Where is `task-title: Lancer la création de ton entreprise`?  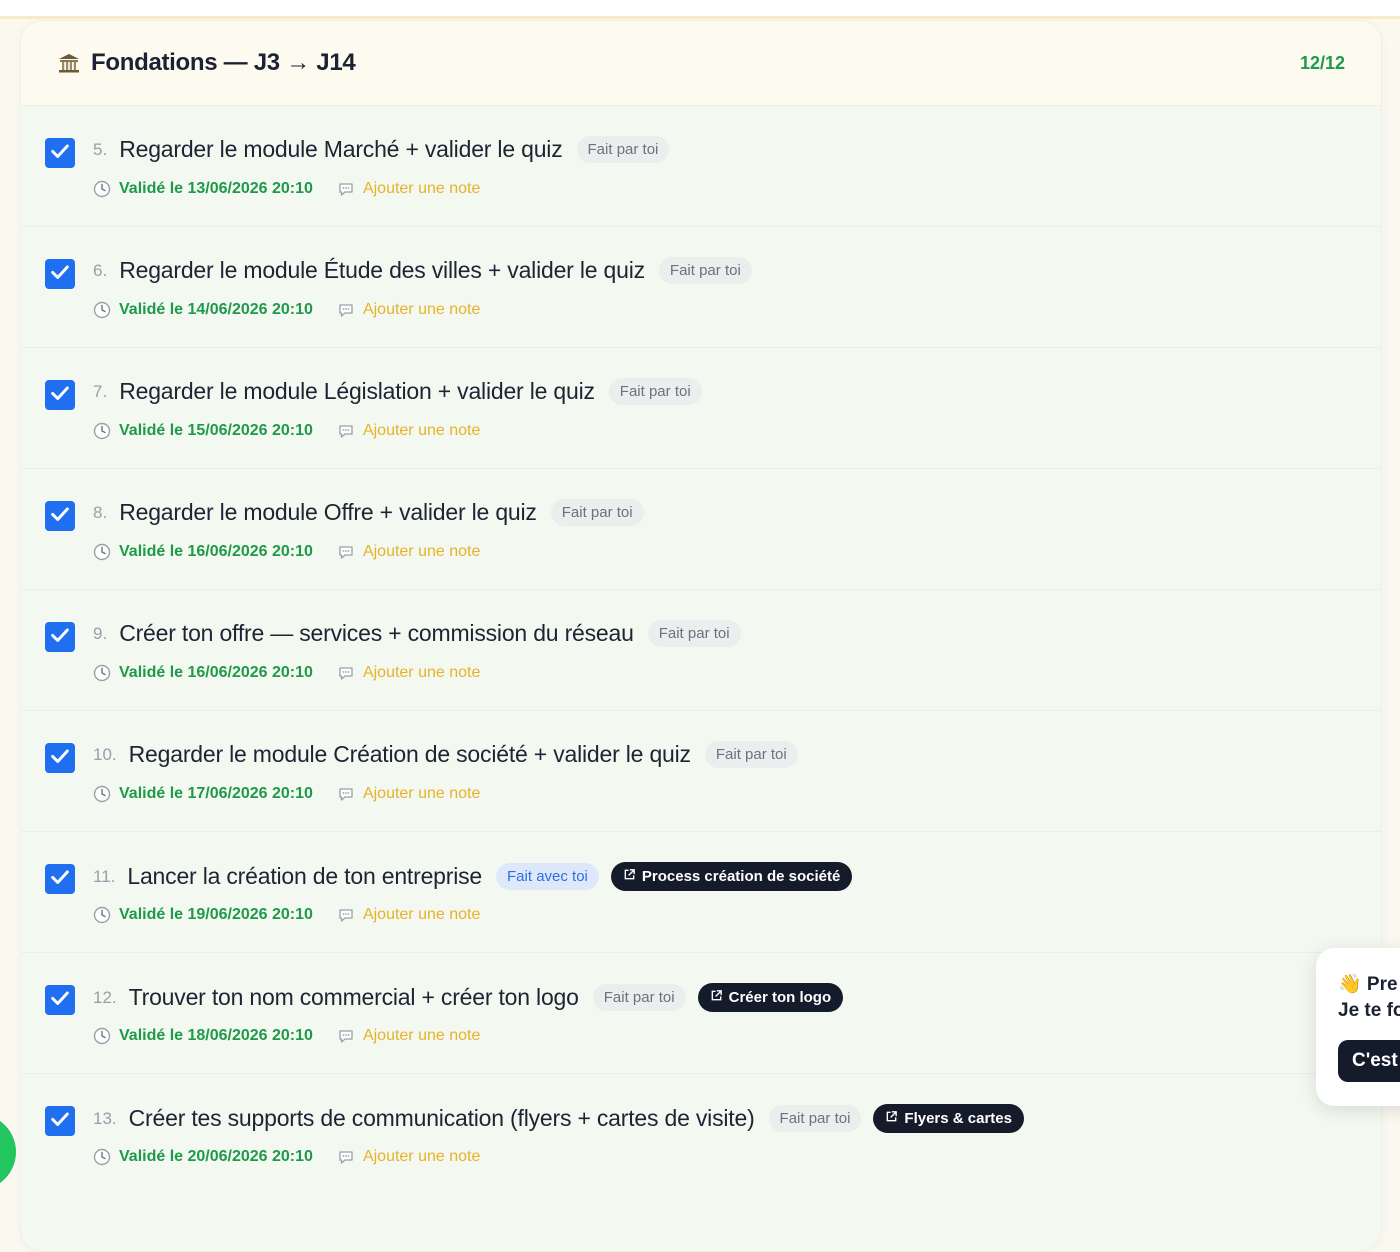 task-title: Lancer la création de ton entreprise is located at coordinates (305, 876).